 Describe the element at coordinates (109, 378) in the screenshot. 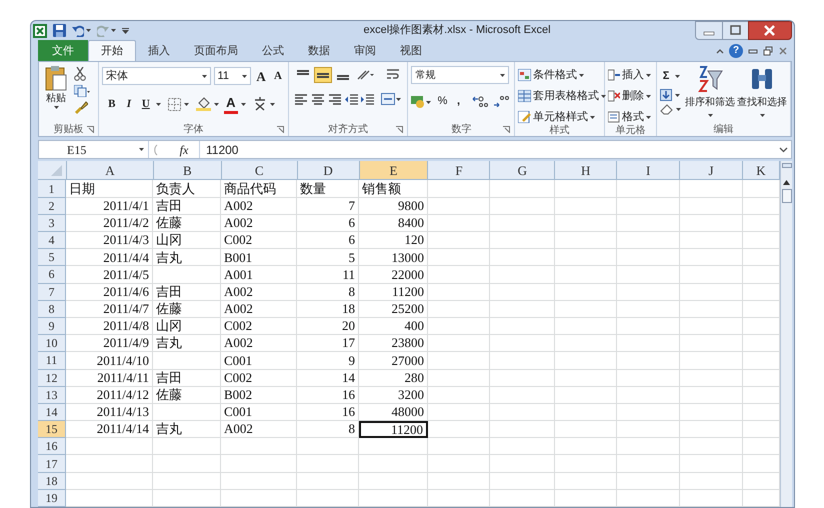

I see `table-cell: 2011/4/11` at that location.